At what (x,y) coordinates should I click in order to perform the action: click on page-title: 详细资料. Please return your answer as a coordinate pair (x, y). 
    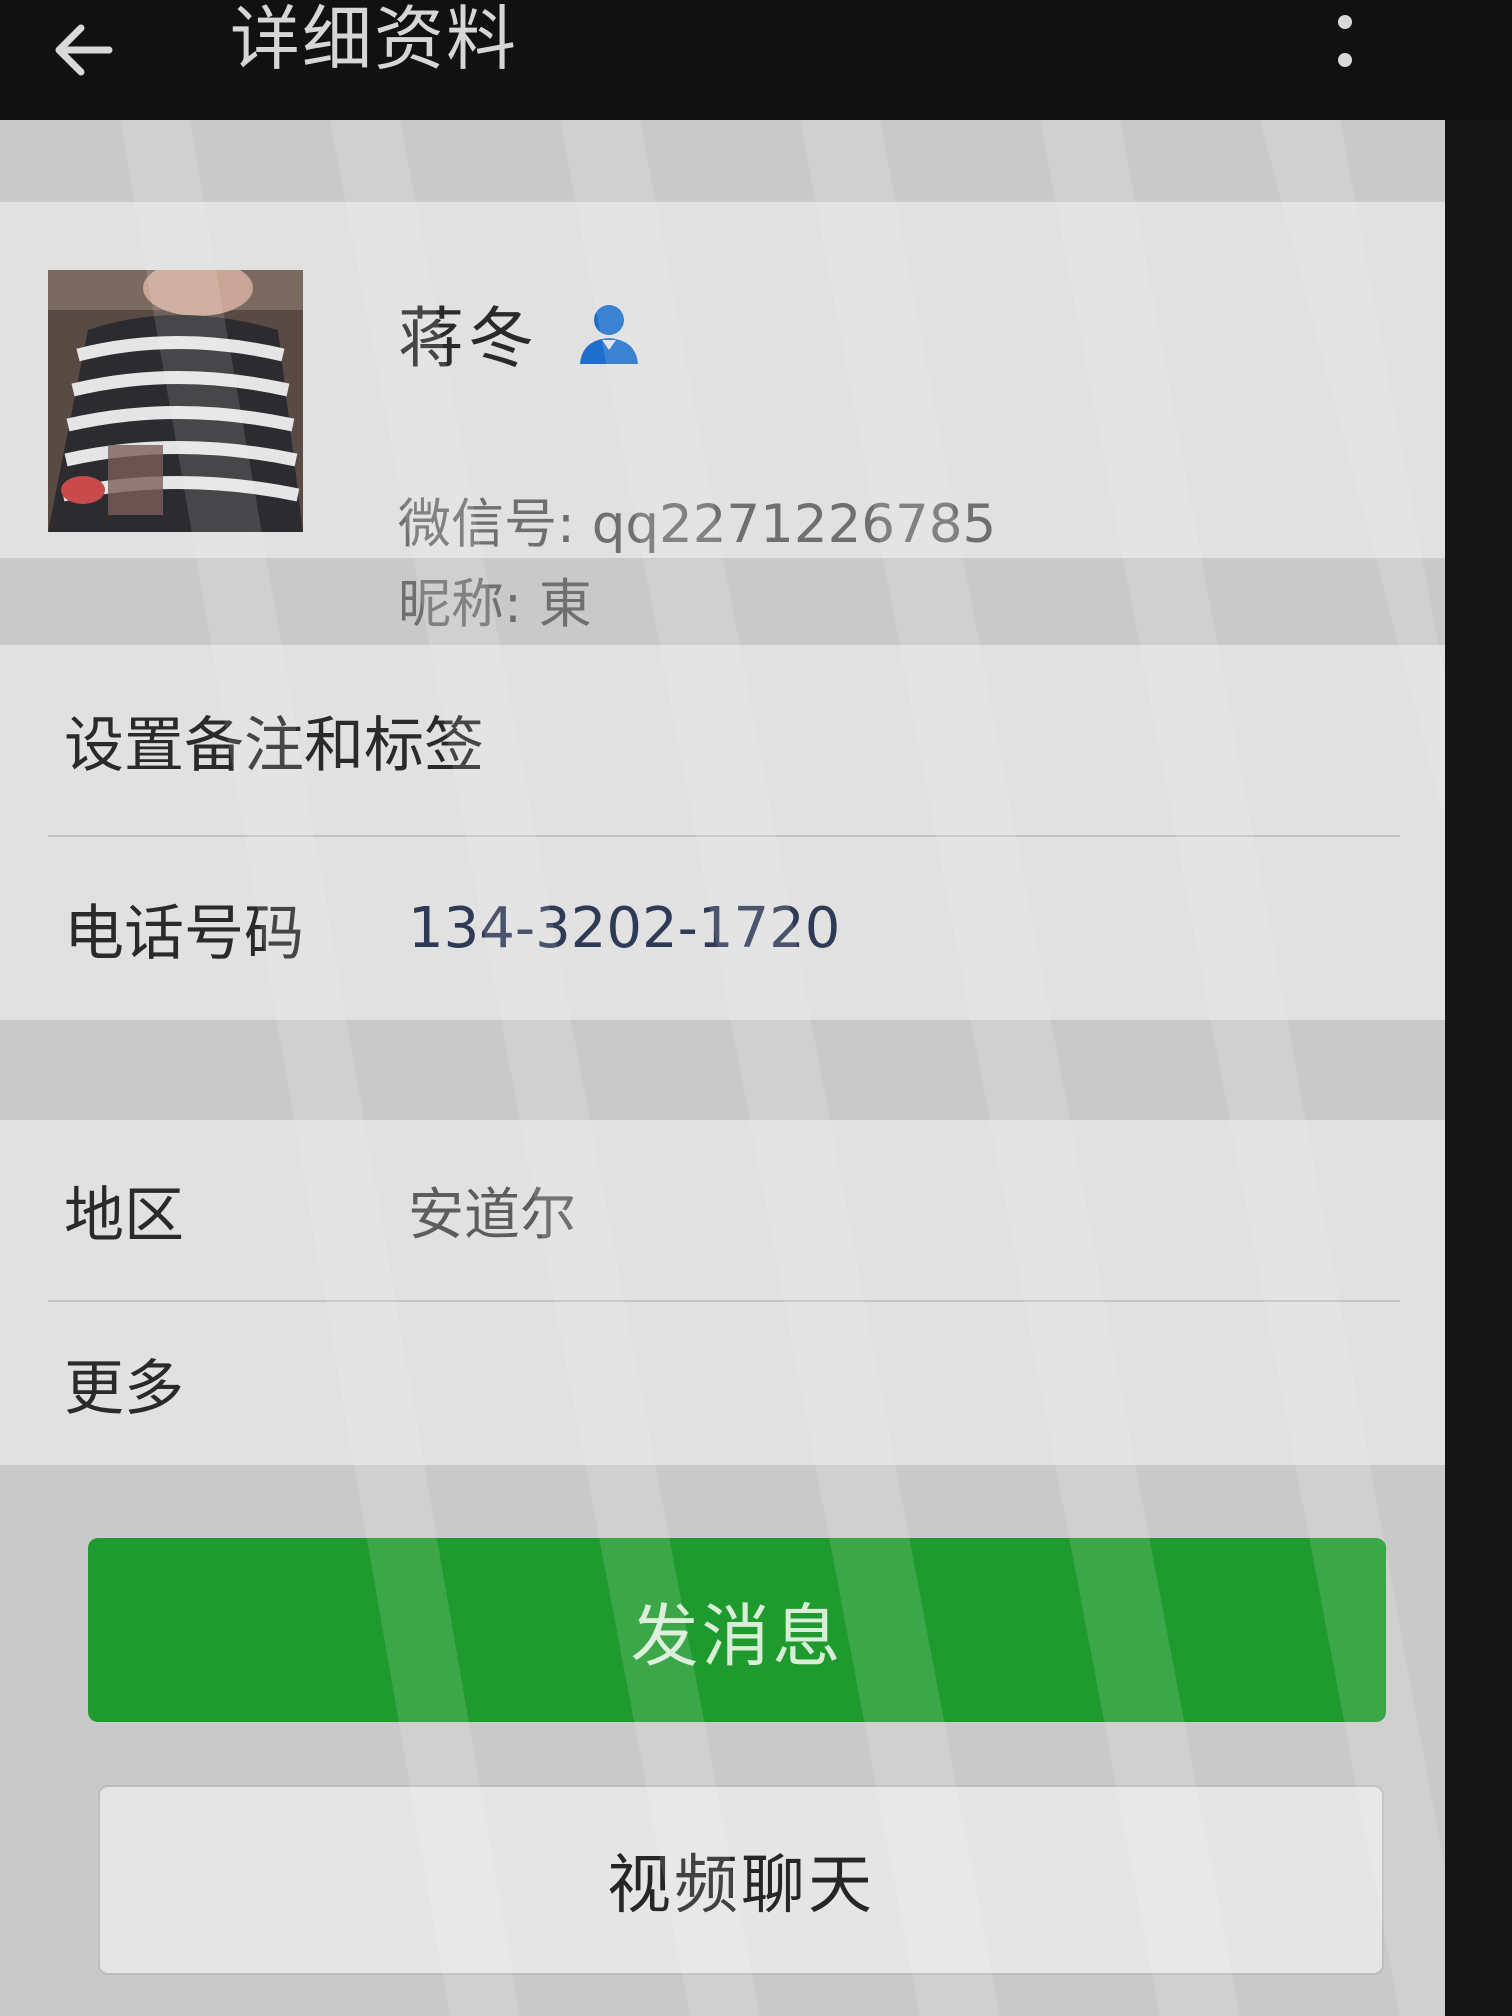
    Looking at the image, I should click on (374, 40).